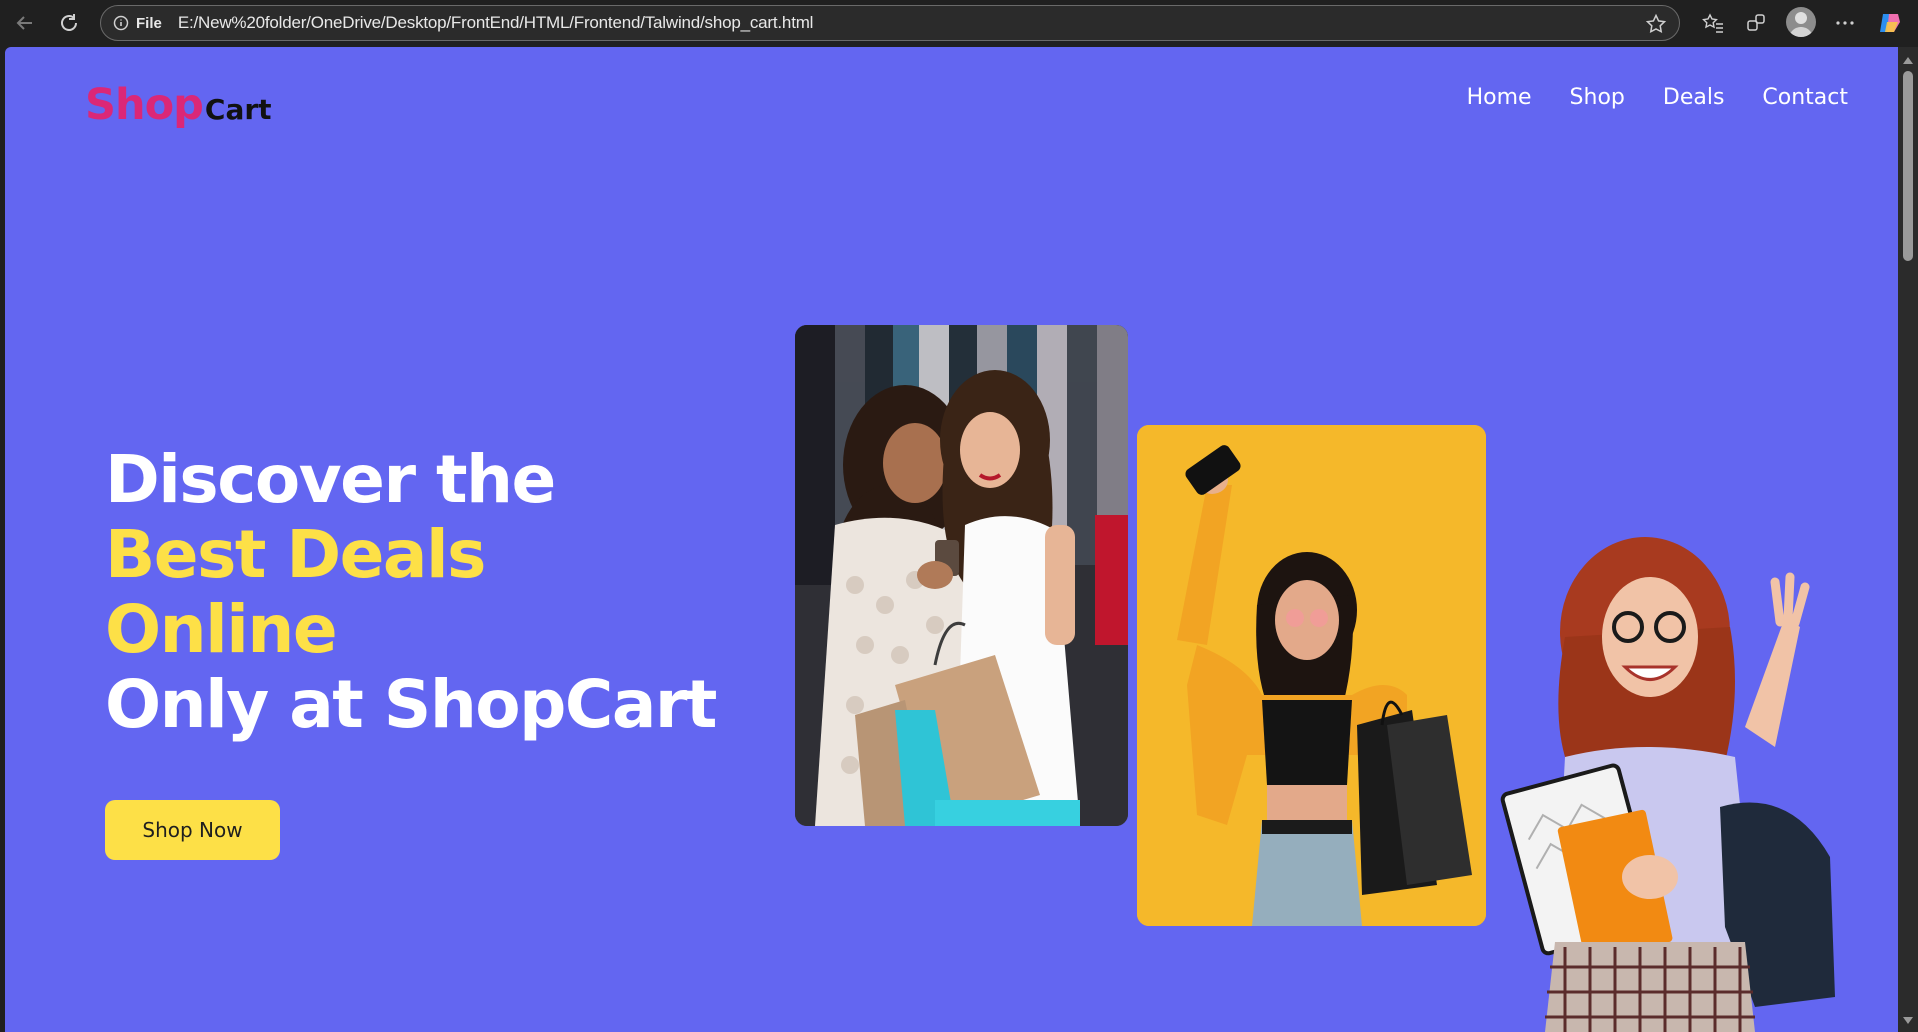  What do you see at coordinates (1311, 675) in the screenshot?
I see `phone-woman-photo` at bounding box center [1311, 675].